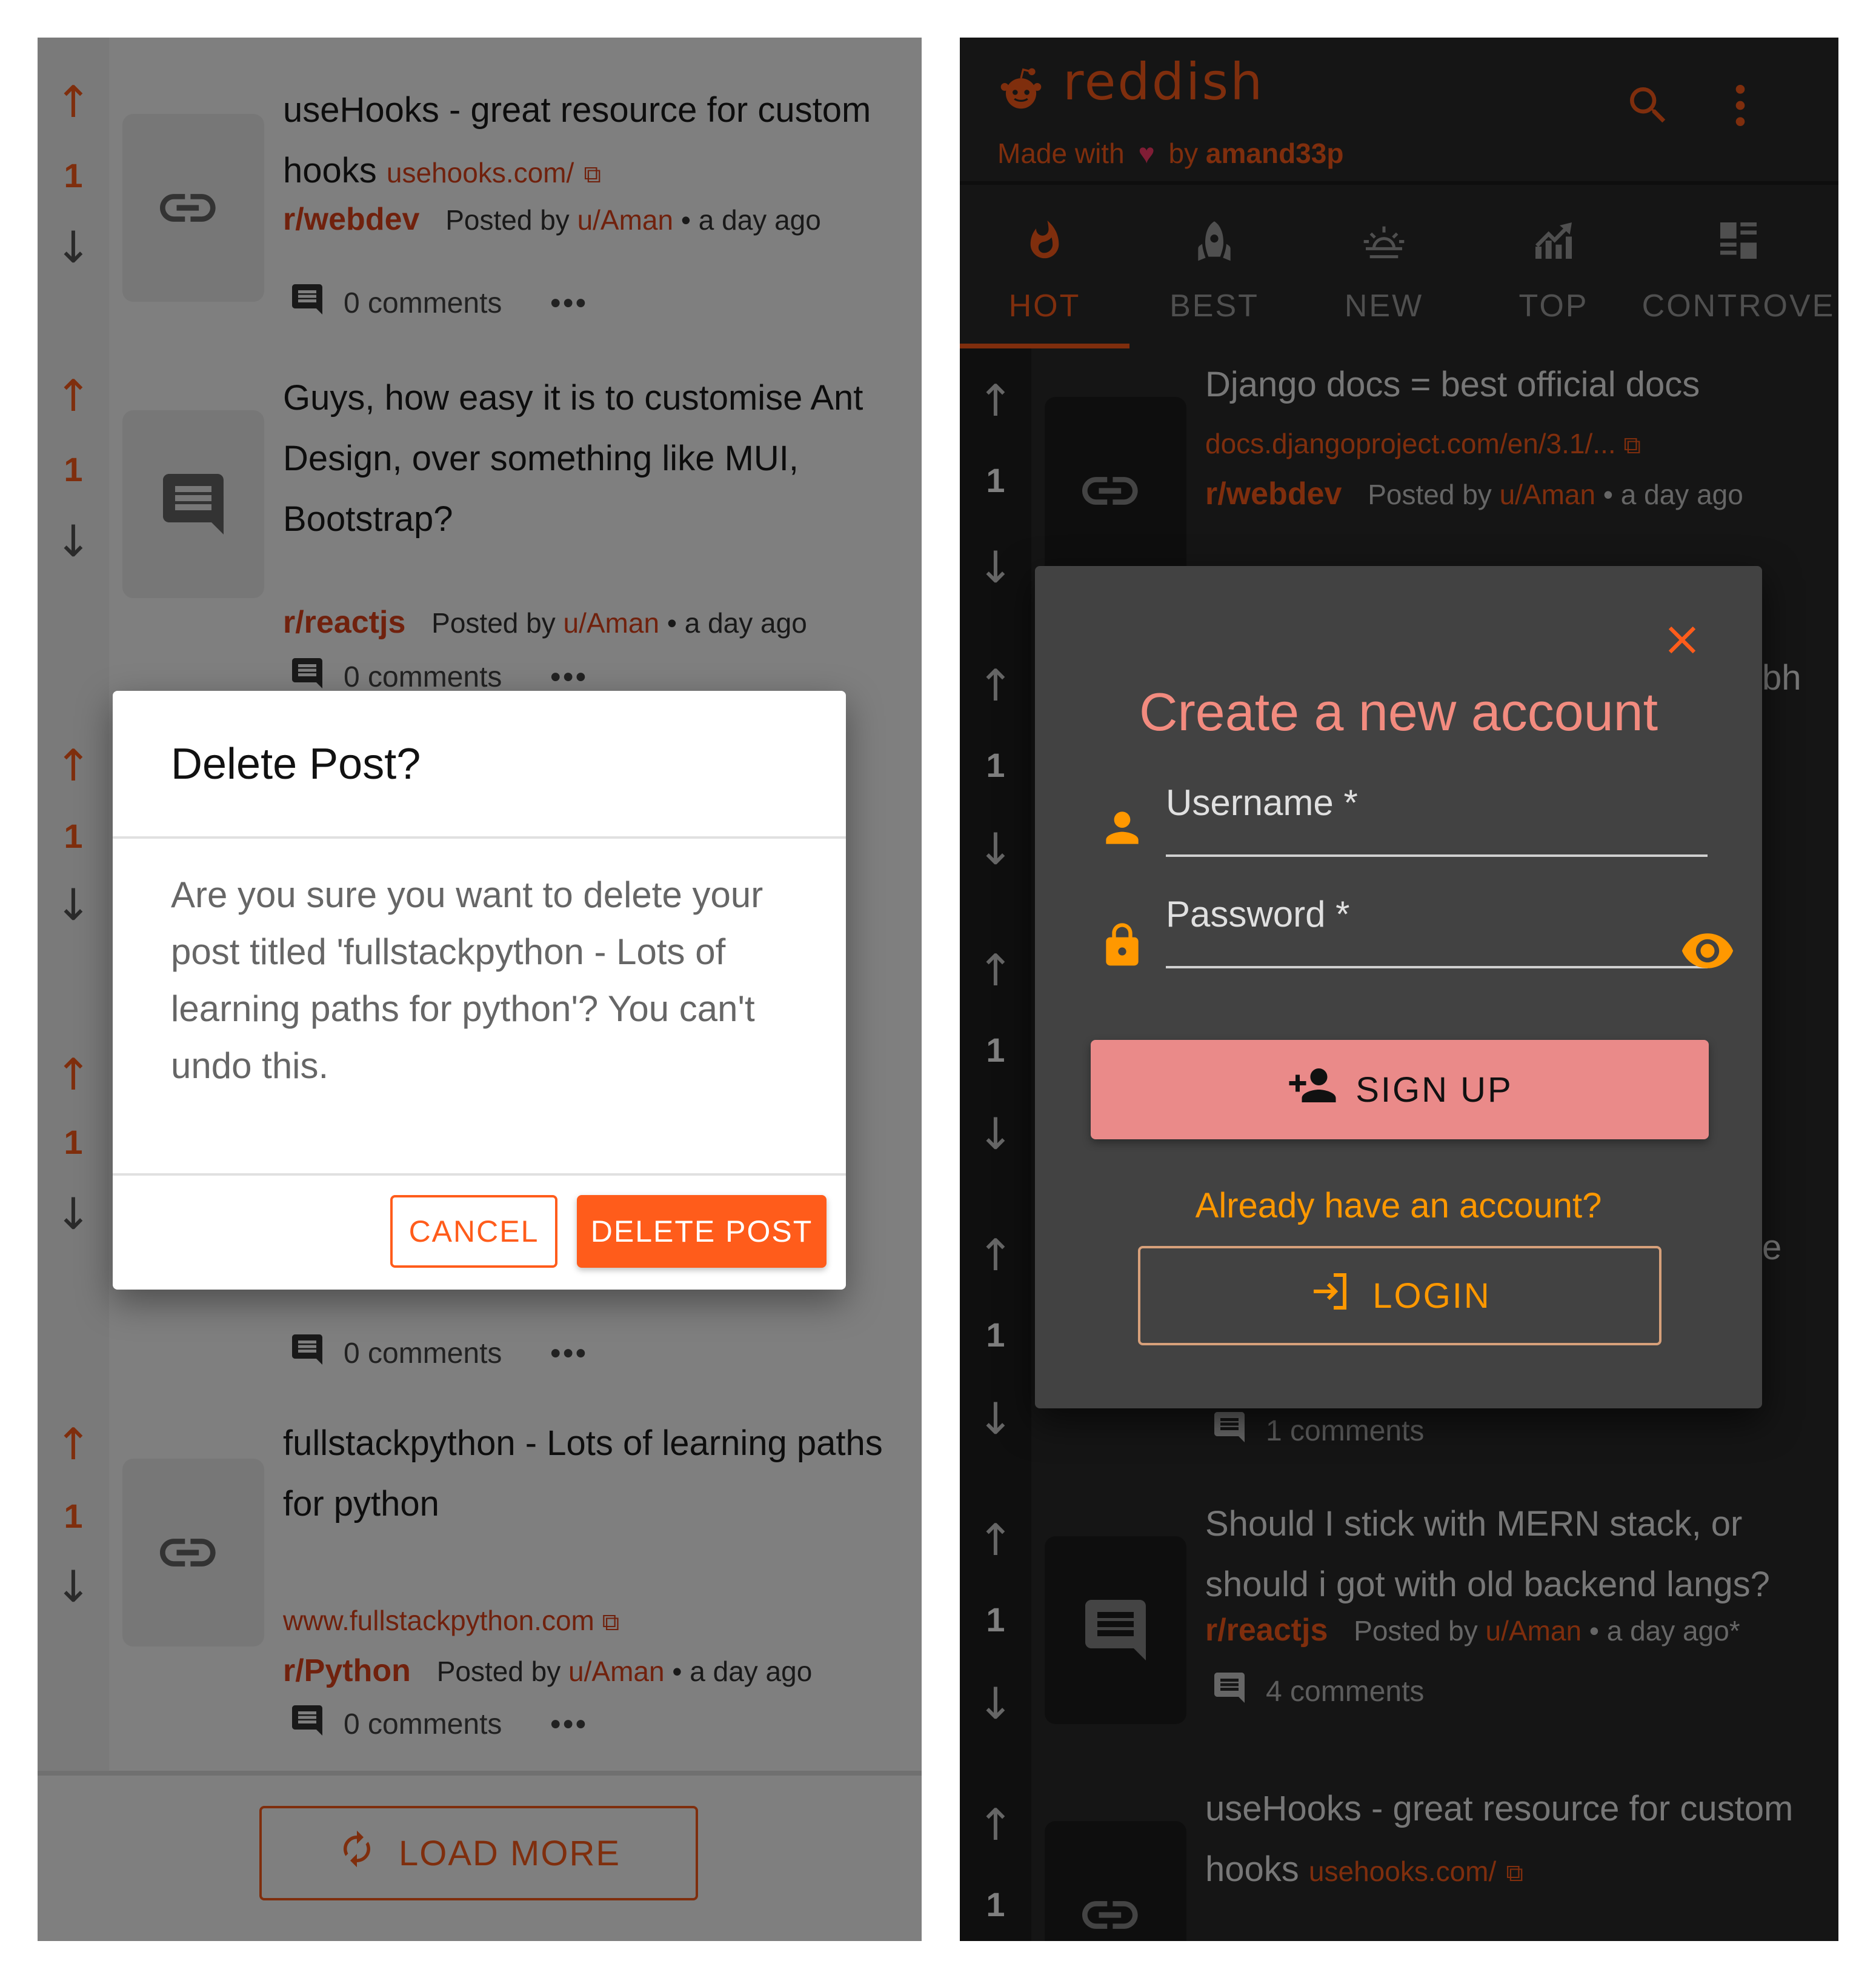  Describe the element at coordinates (1122, 829) in the screenshot. I see `person-icon` at that location.